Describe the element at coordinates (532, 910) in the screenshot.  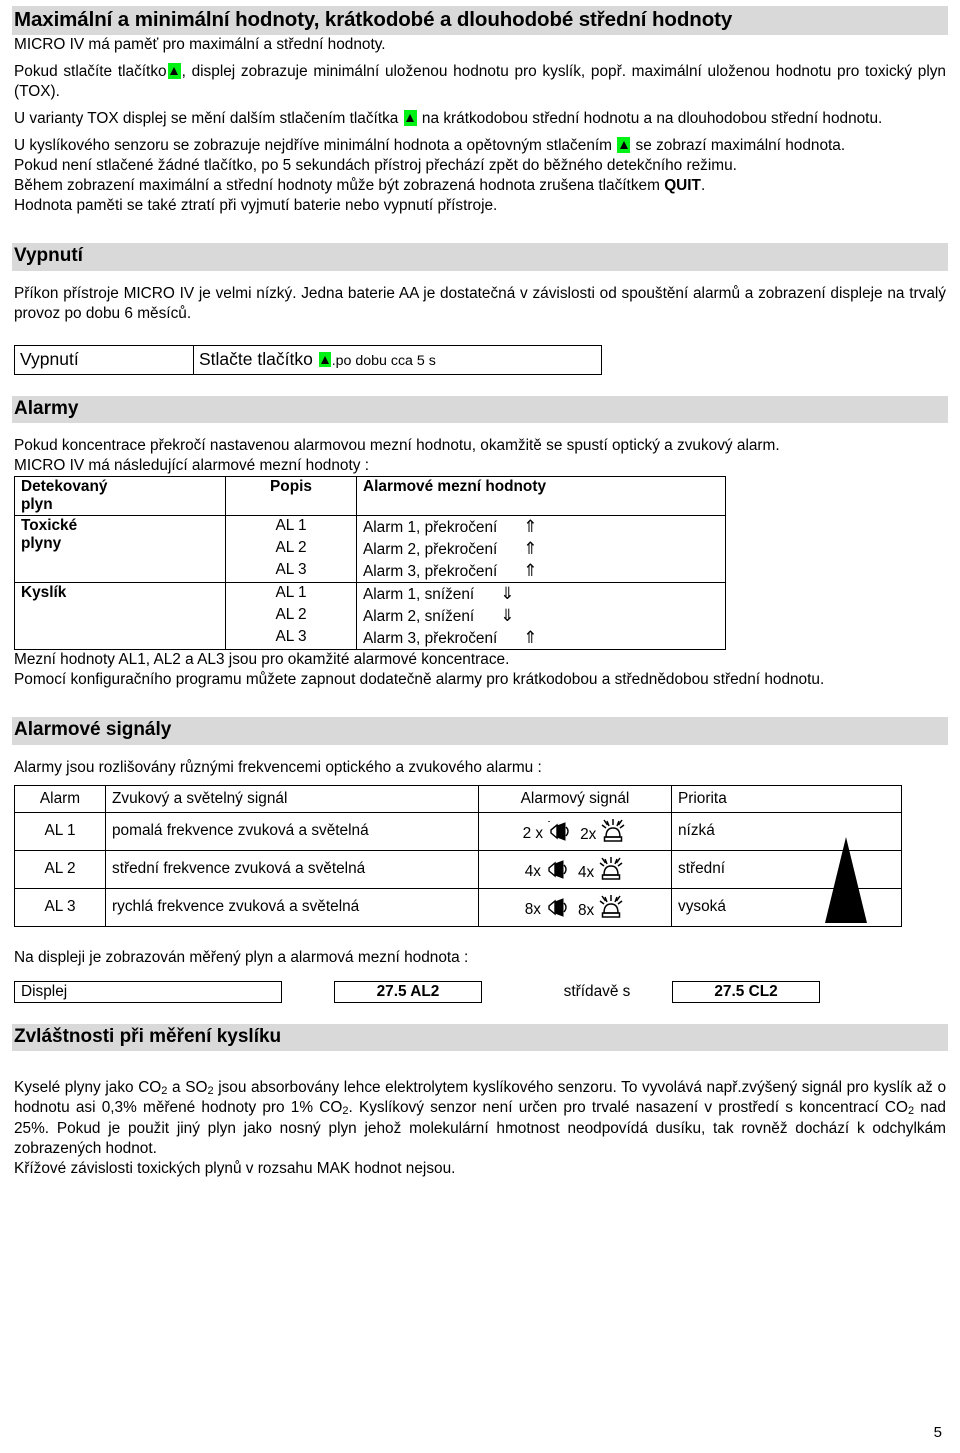
I see `horn-count: 8x` at that location.